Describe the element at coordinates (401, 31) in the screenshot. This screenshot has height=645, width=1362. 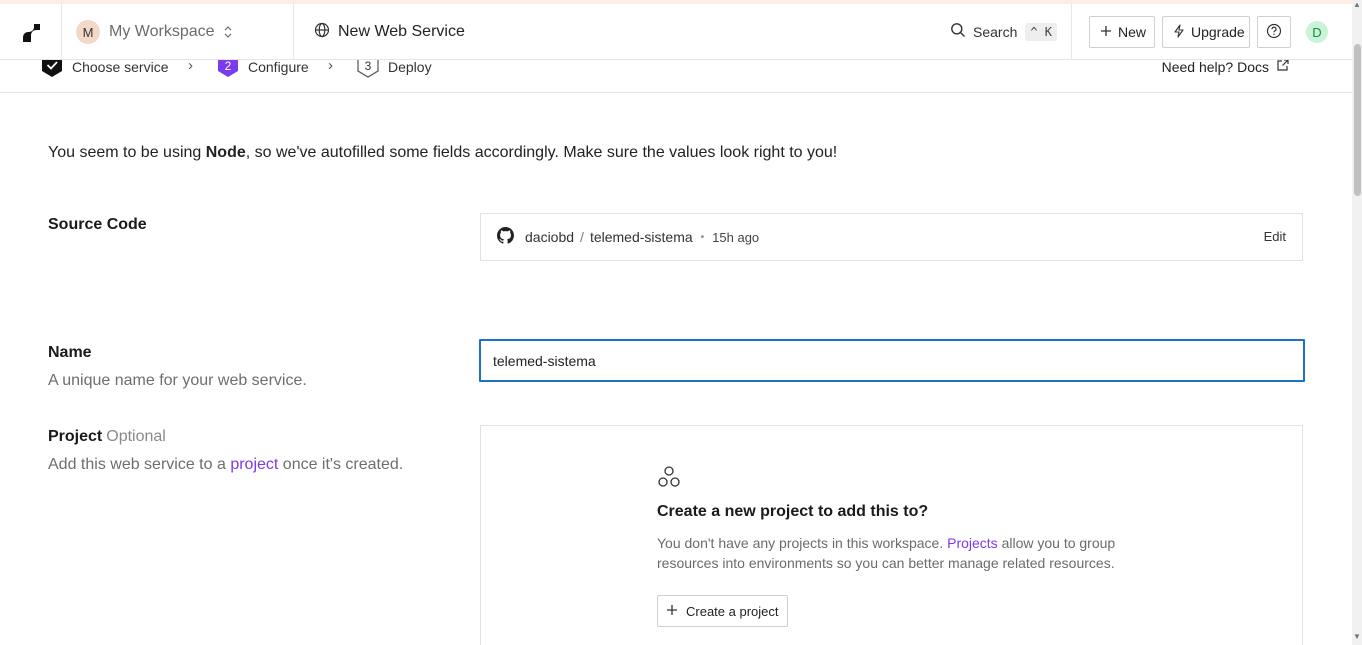
I see `page-title: New Web Service` at that location.